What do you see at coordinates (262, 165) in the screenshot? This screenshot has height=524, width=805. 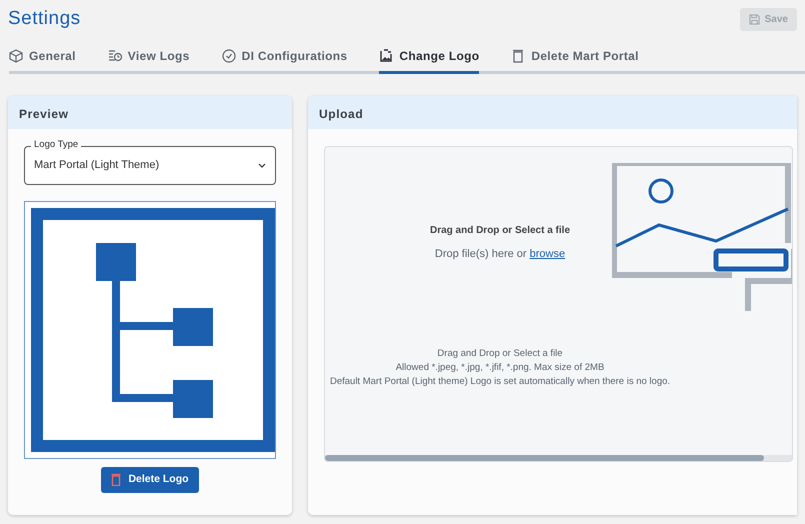 I see `chevron-icon` at bounding box center [262, 165].